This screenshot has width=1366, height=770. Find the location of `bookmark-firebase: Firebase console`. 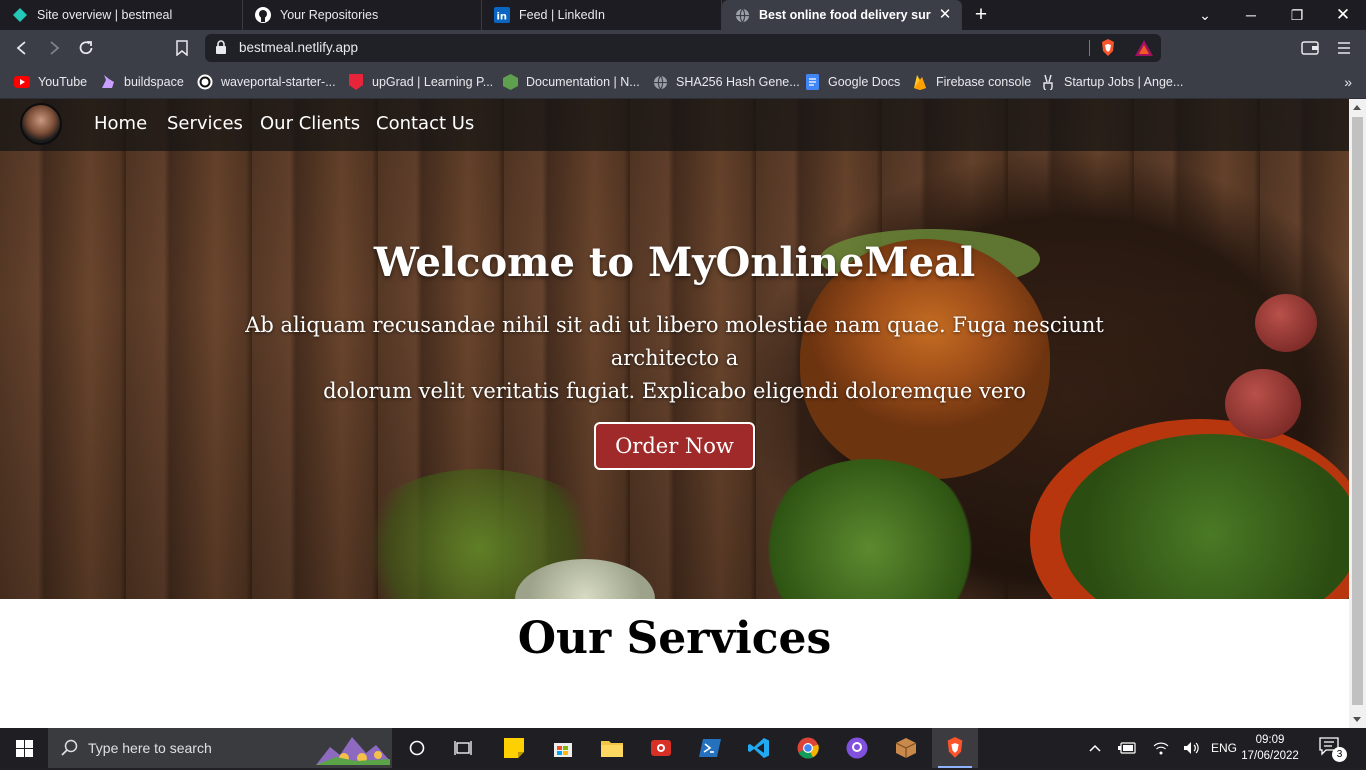

bookmark-firebase: Firebase console is located at coordinates (971, 82).